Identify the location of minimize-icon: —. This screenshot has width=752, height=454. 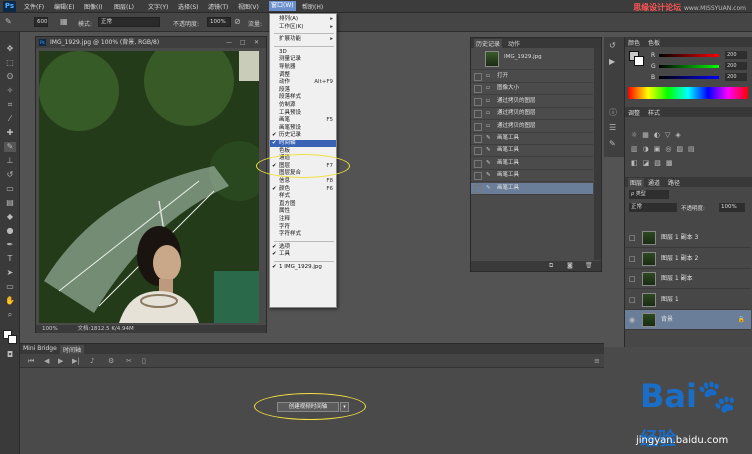
(229, 42).